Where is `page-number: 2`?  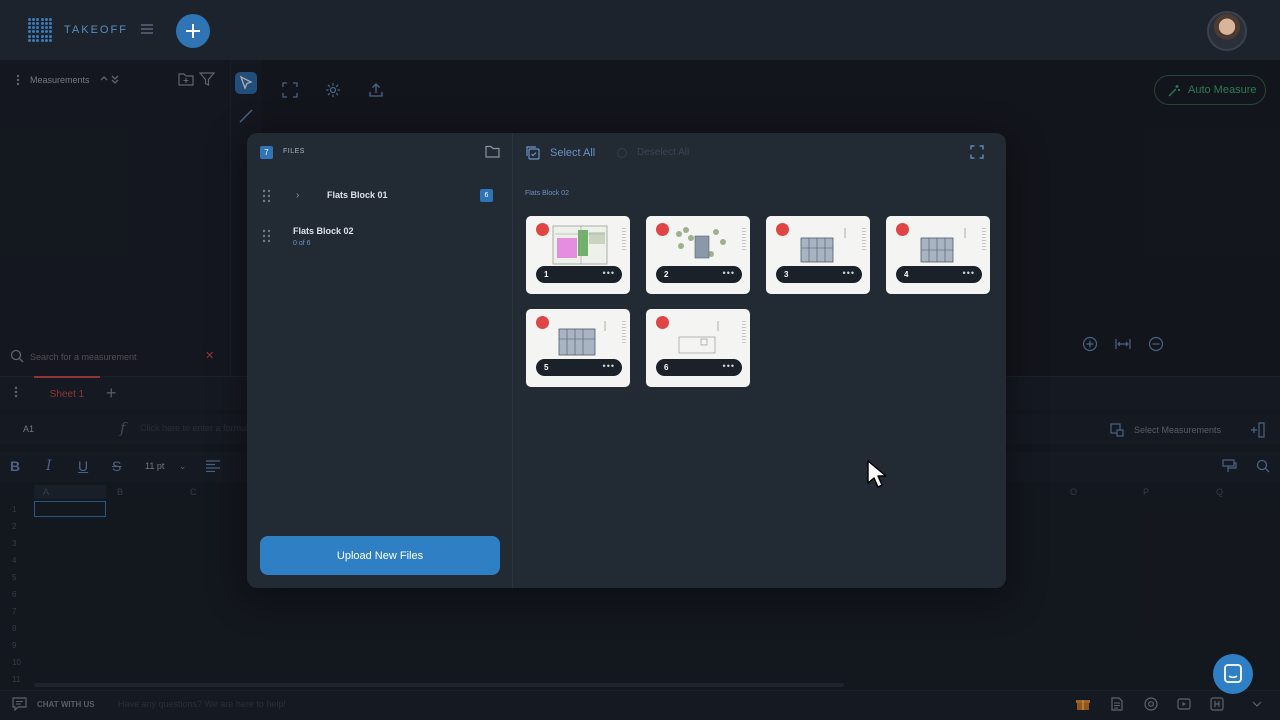 page-number: 2 is located at coordinates (666, 274).